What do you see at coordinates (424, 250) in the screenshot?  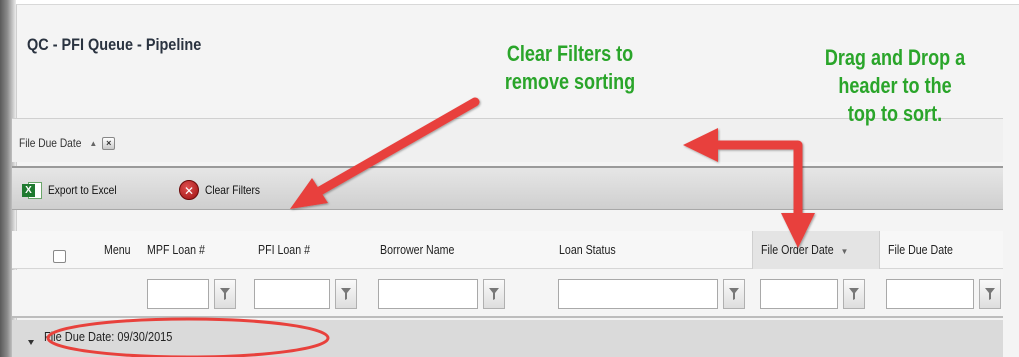 I see `column-header-borrower-name: Borrower Name` at bounding box center [424, 250].